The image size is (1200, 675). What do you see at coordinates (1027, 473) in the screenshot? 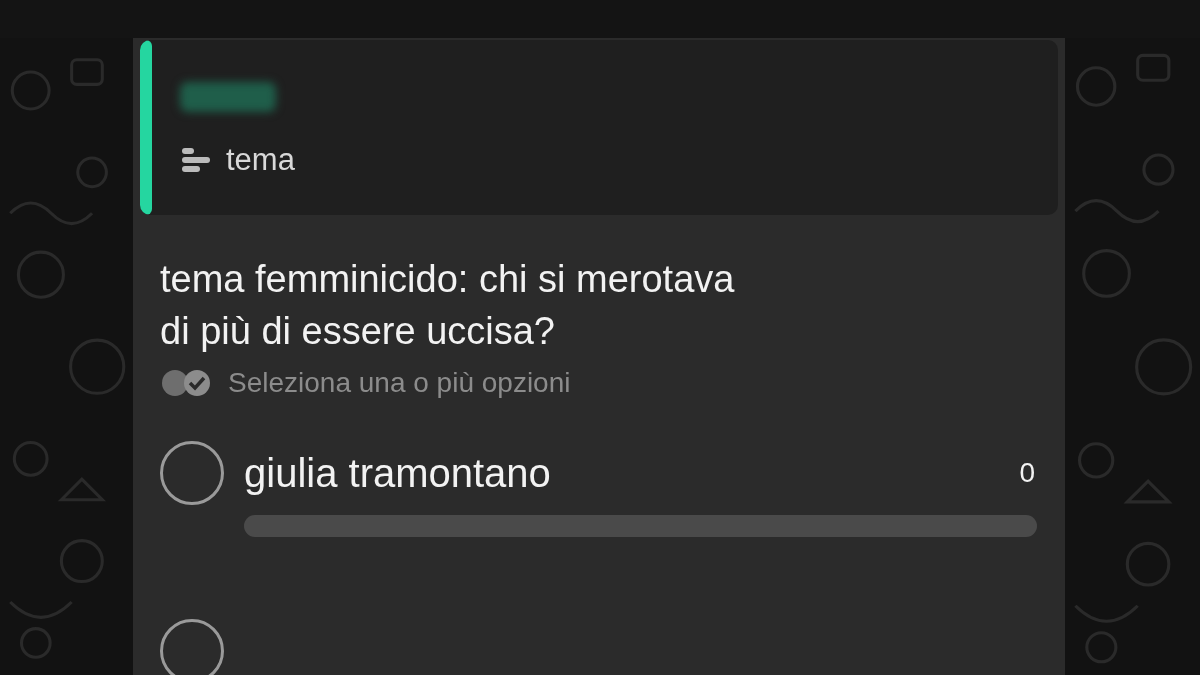
I see `vote-count: 0` at bounding box center [1027, 473].